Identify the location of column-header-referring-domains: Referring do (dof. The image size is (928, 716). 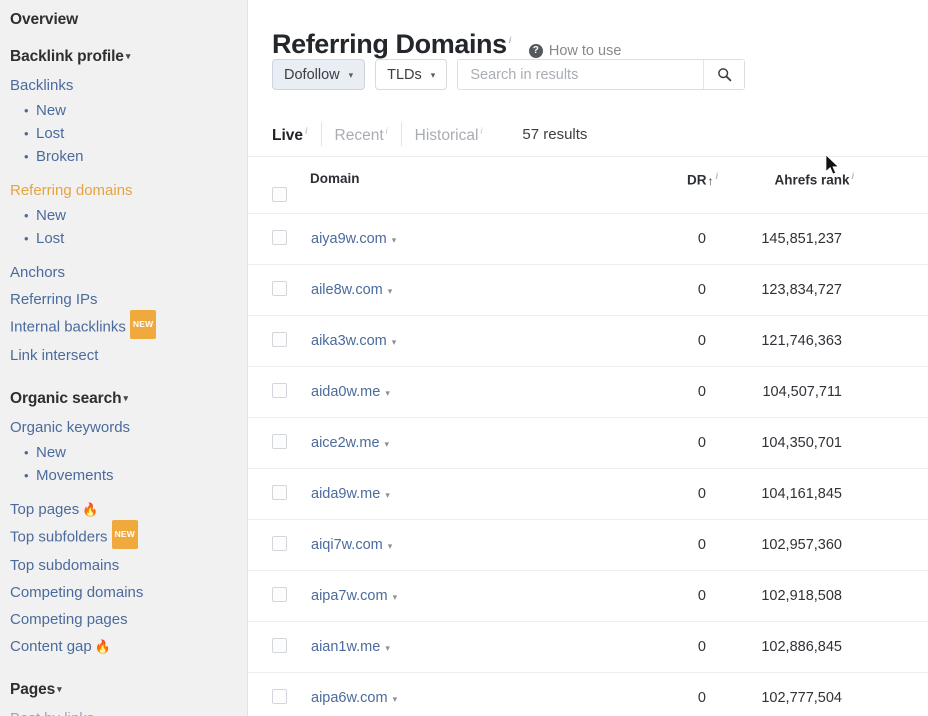
(891, 185).